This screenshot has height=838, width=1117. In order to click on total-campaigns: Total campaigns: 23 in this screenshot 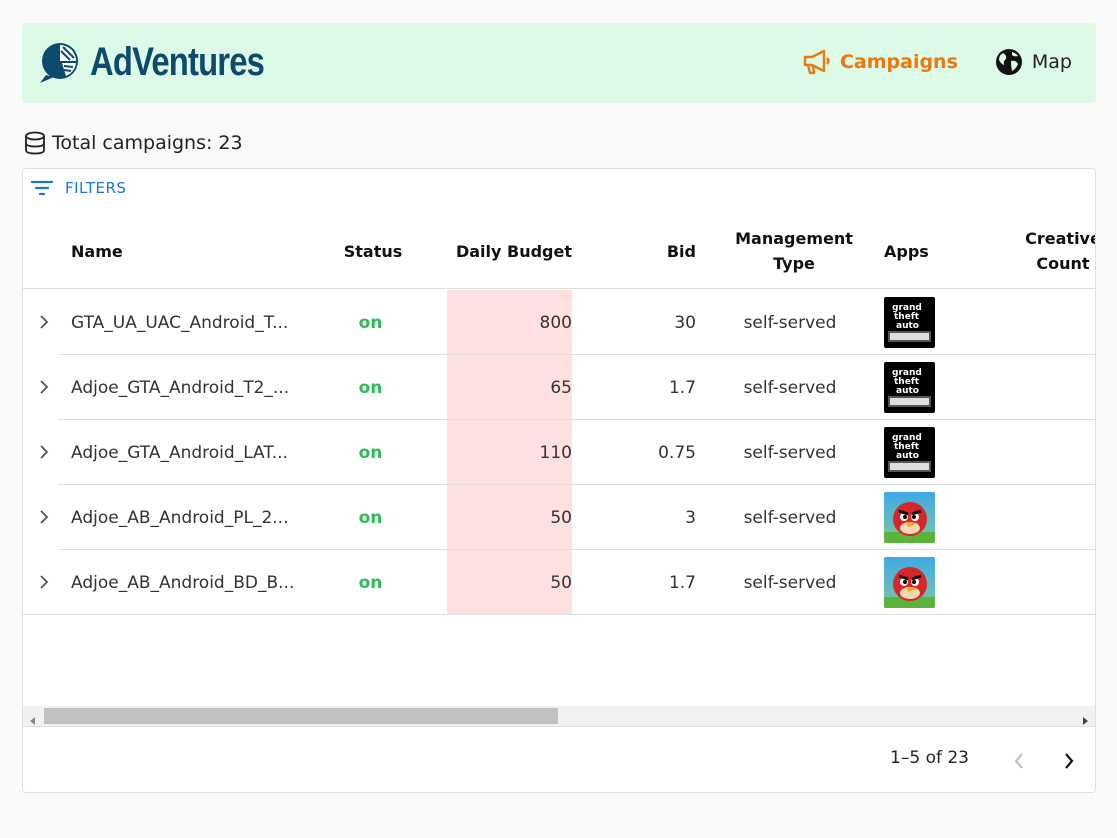, I will do `click(133, 143)`.